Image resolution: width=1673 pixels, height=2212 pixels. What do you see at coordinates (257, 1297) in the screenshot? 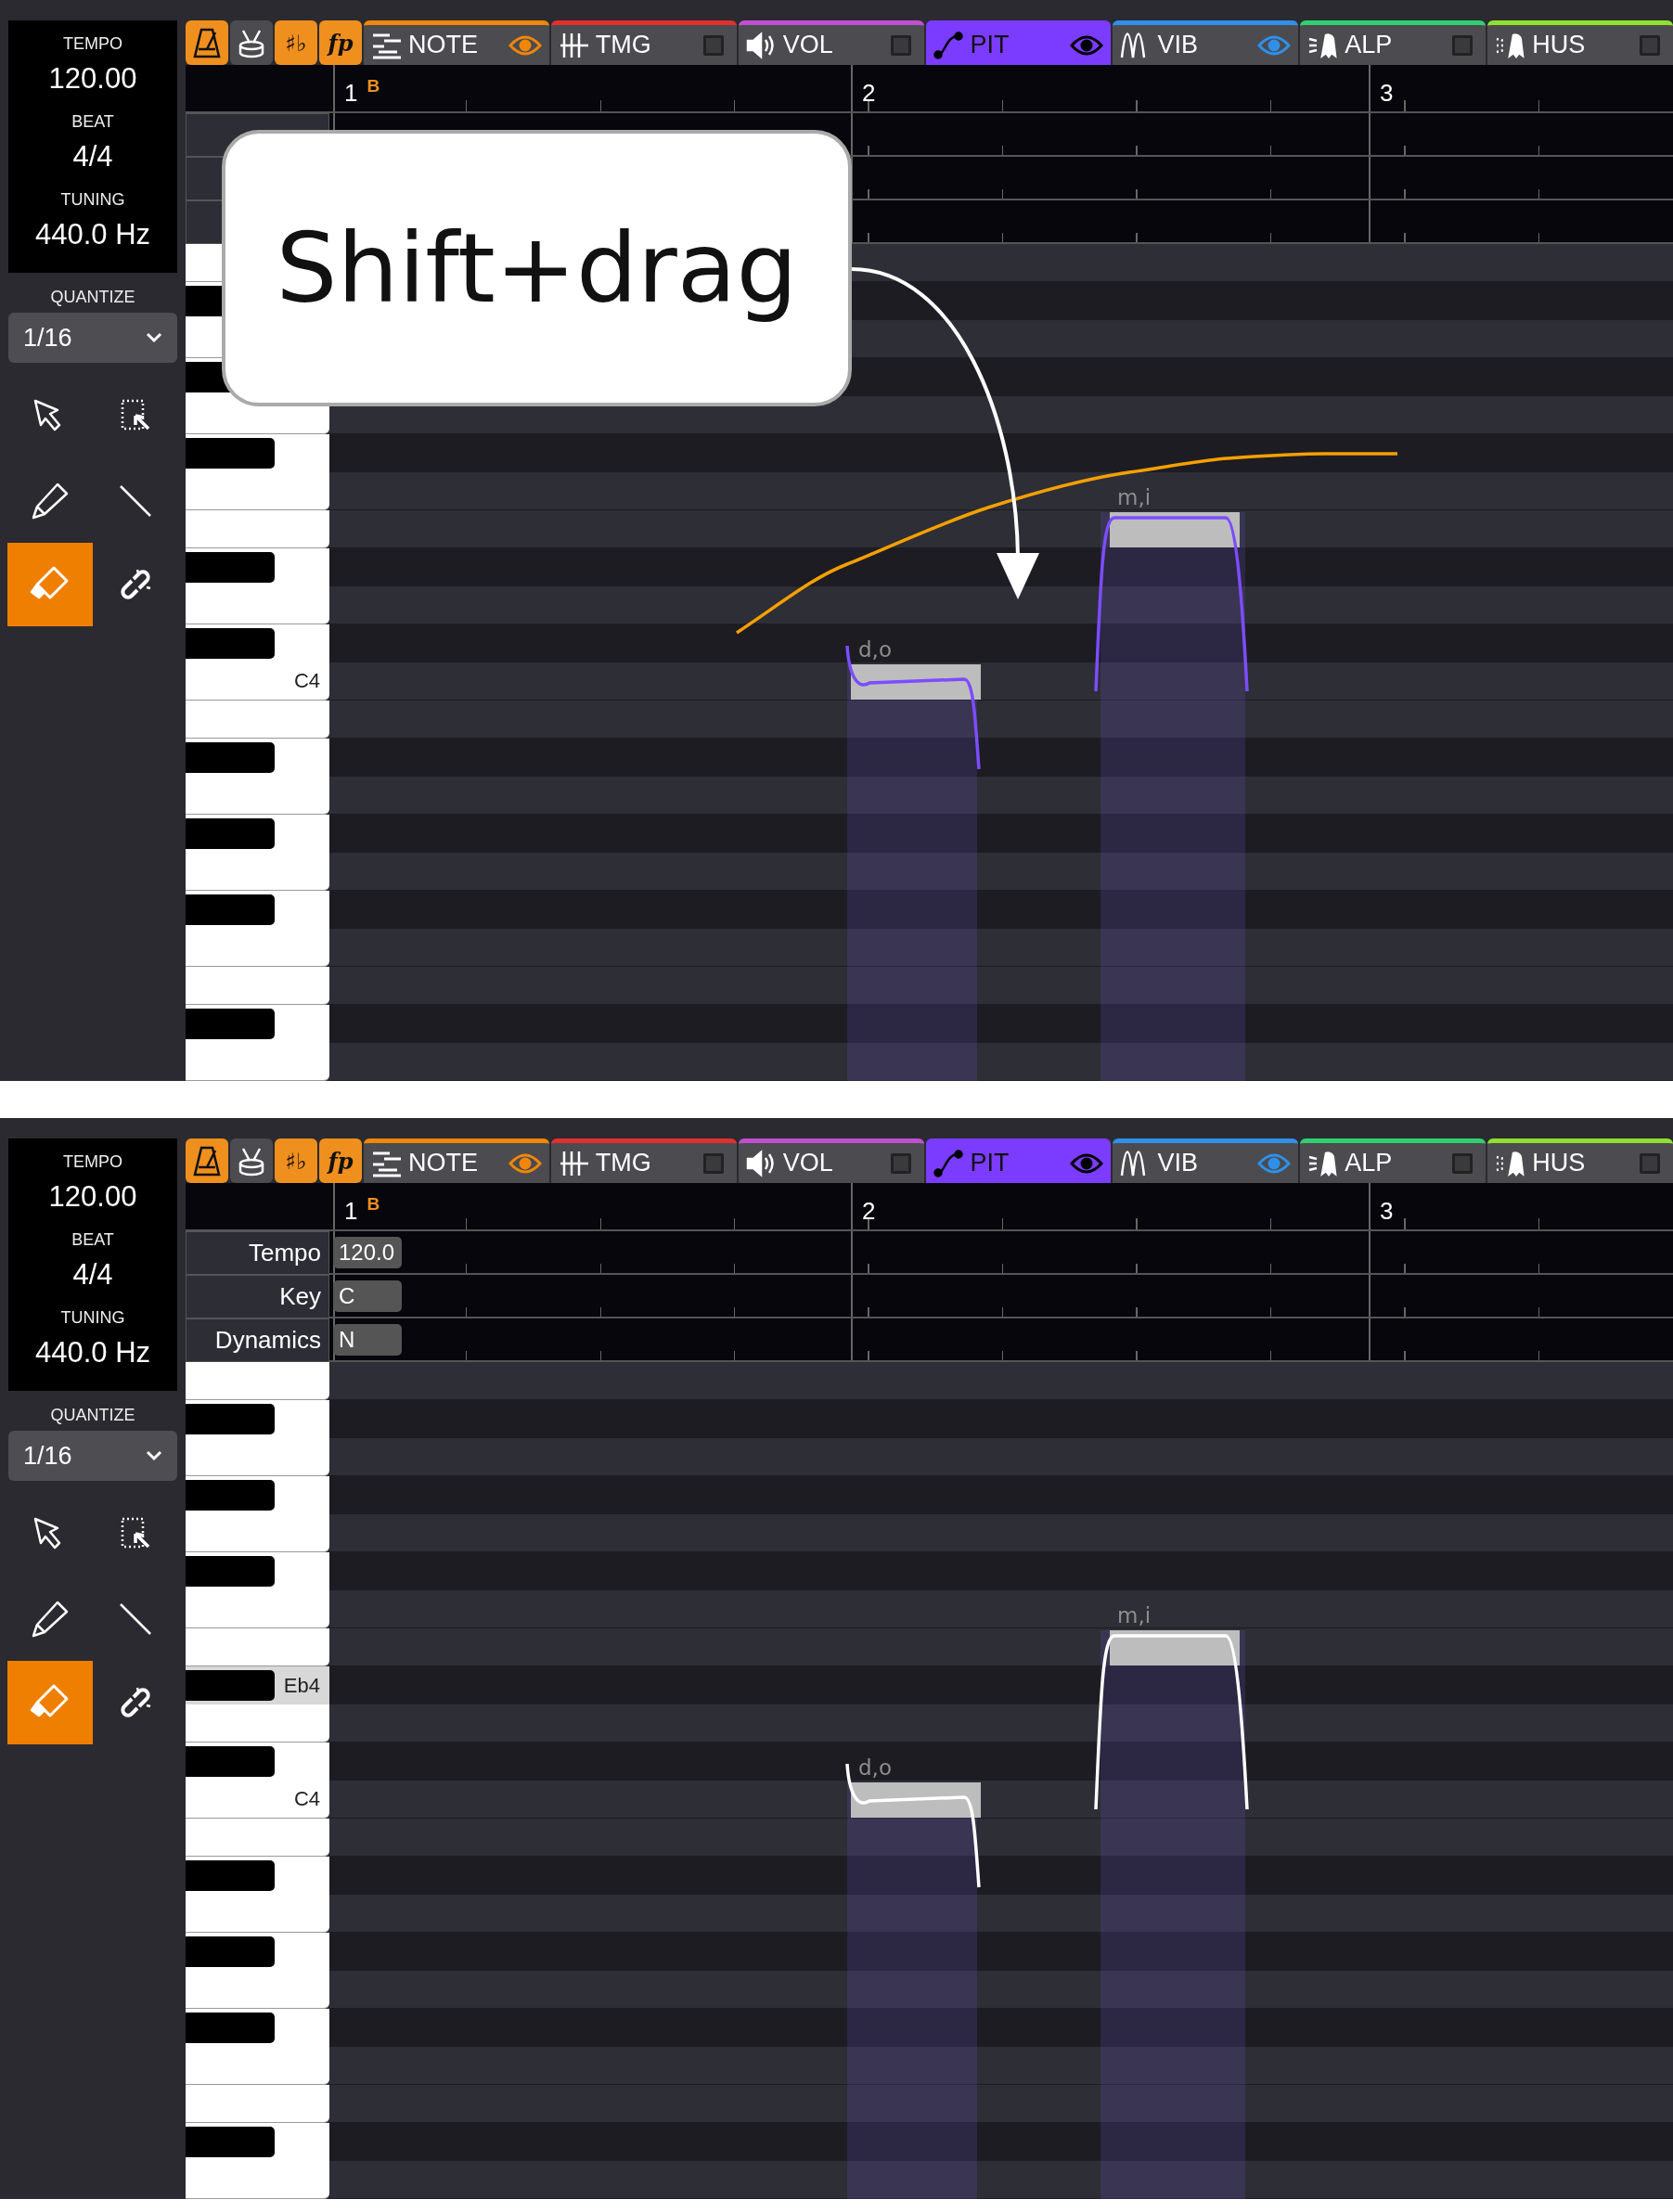
I see `row-header: Key` at bounding box center [257, 1297].